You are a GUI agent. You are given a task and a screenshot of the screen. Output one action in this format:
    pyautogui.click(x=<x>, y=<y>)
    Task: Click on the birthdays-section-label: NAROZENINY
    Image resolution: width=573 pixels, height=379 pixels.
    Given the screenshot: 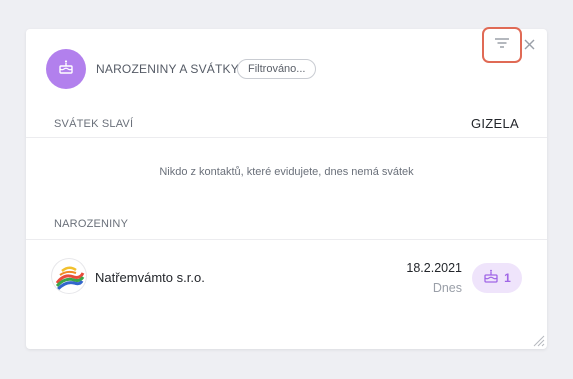 What is the action you would take?
    pyautogui.click(x=91, y=224)
    